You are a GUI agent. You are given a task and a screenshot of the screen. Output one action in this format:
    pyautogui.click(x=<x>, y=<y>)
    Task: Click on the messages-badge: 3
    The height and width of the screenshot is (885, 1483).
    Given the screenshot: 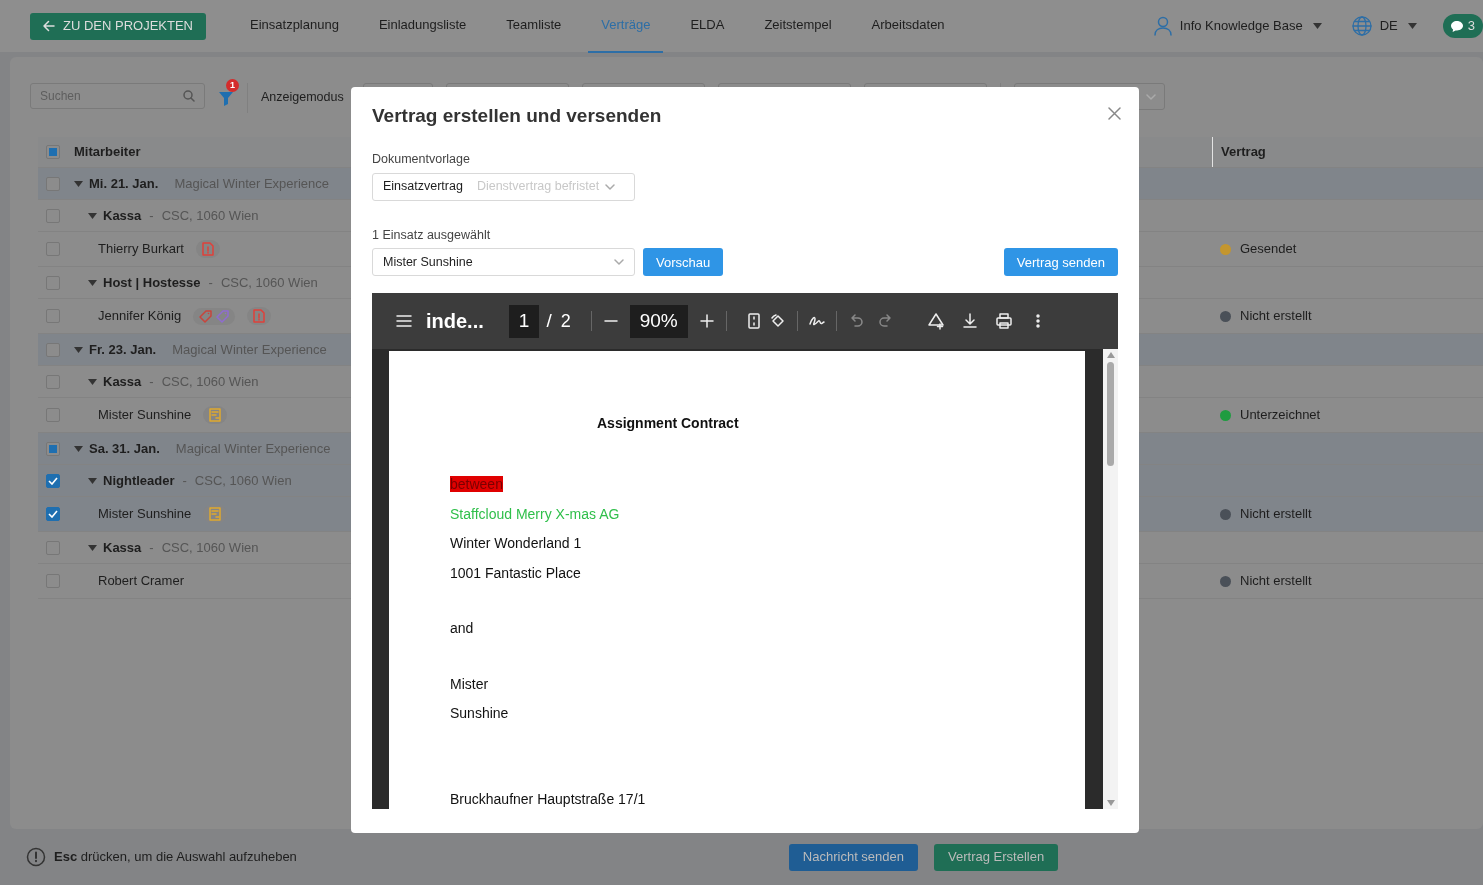 What is the action you would take?
    pyautogui.click(x=1462, y=26)
    